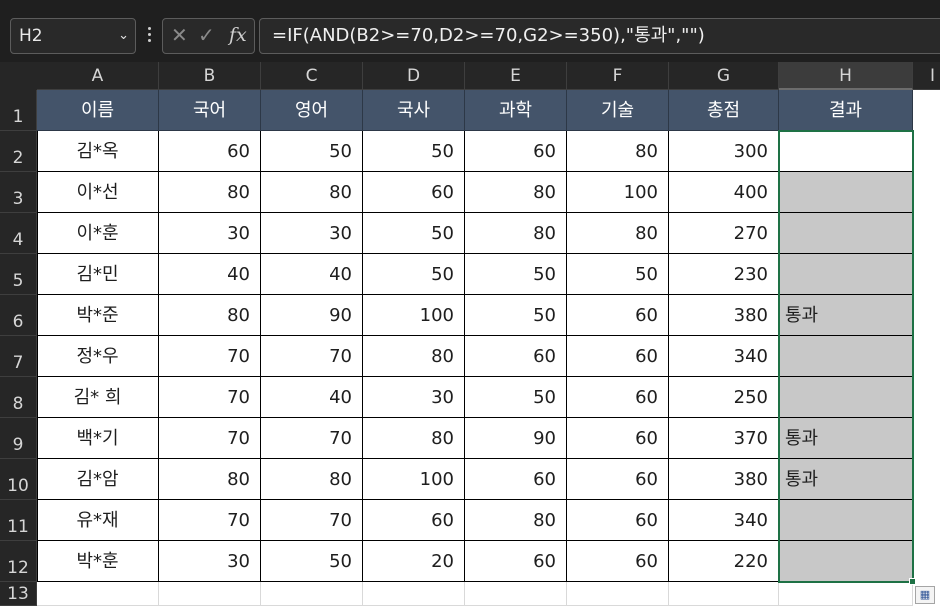  I want to click on row-header-5: 5, so click(18, 274).